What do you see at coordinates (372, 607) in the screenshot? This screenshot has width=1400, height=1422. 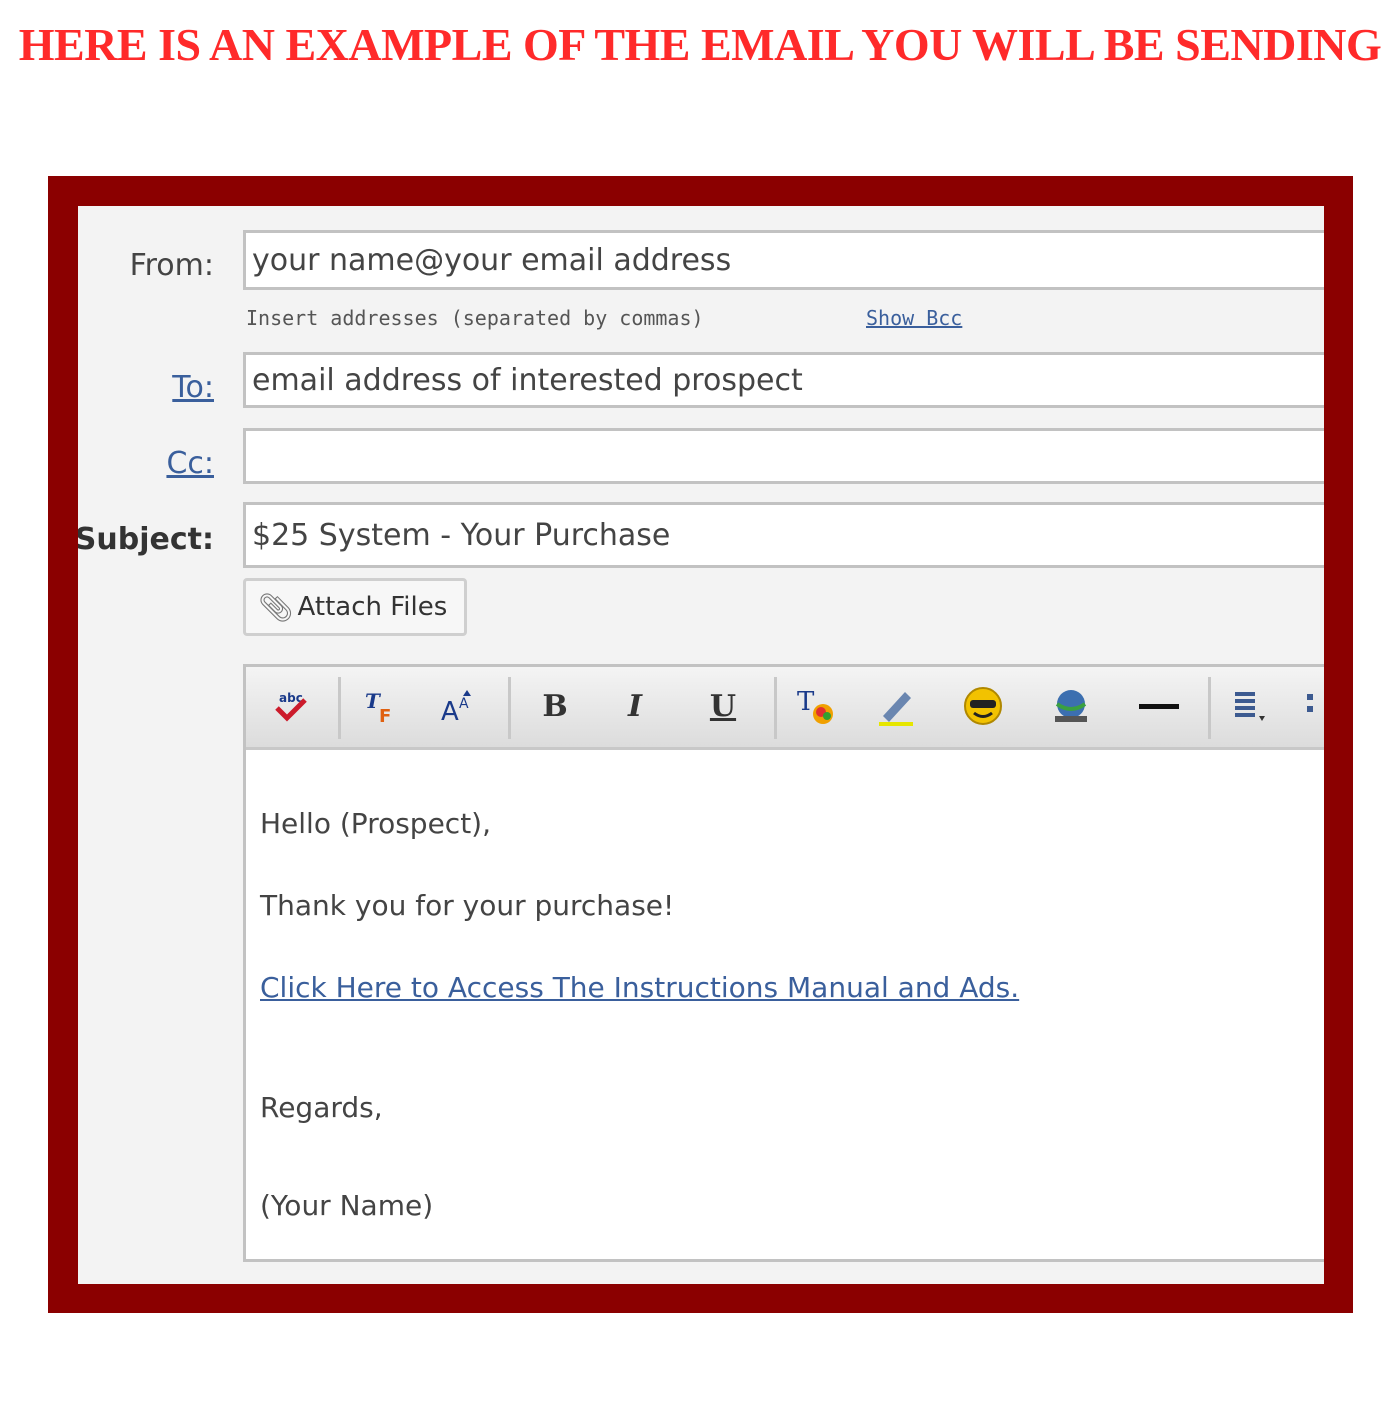 I see `attach-files-label: Attach Files` at bounding box center [372, 607].